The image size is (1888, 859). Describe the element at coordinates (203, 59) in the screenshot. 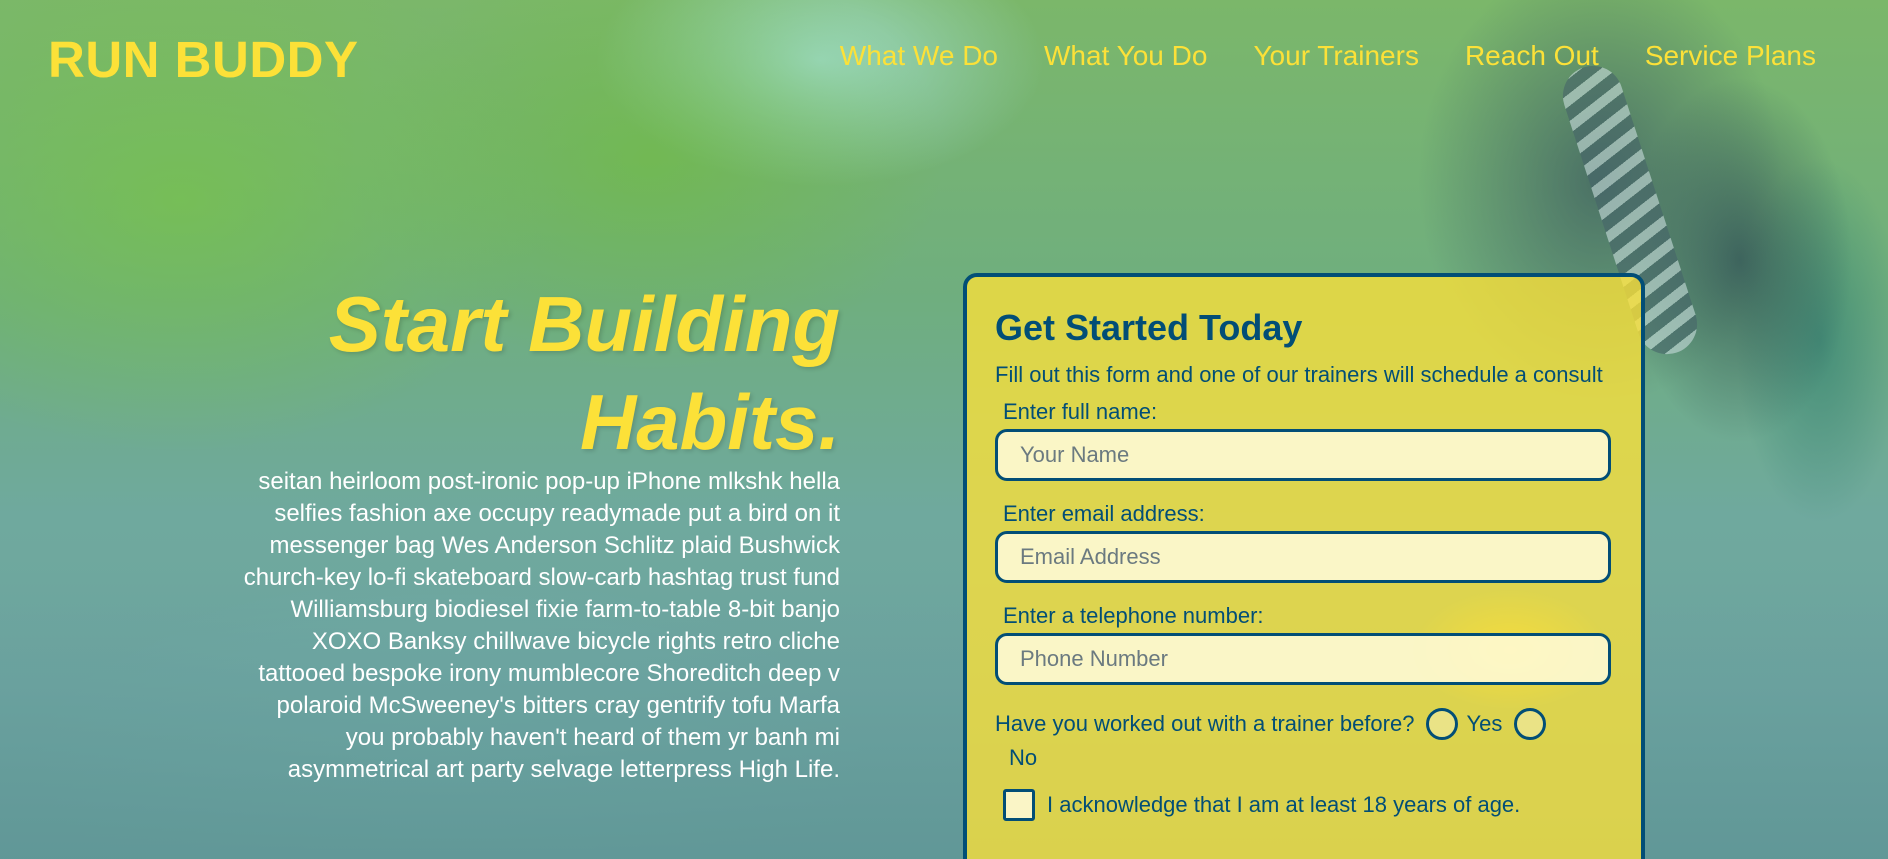

I see `brand-logo: RUN BUDDY` at that location.